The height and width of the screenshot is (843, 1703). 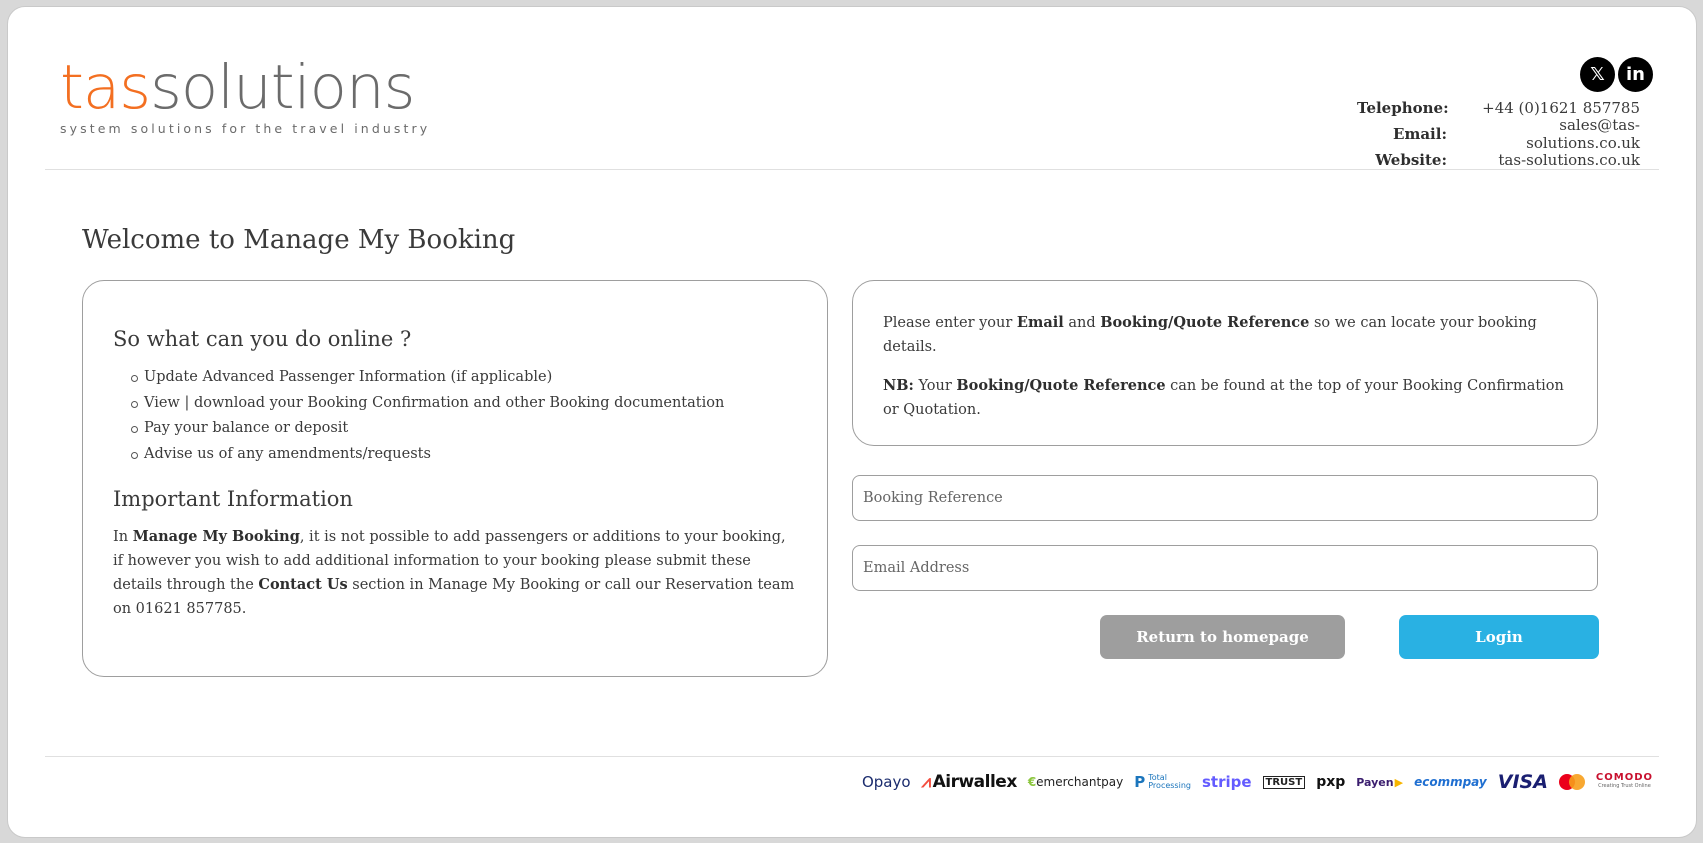 What do you see at coordinates (1543, 134) in the screenshot?
I see `email-value: sales@tas-solutions.co.uk` at bounding box center [1543, 134].